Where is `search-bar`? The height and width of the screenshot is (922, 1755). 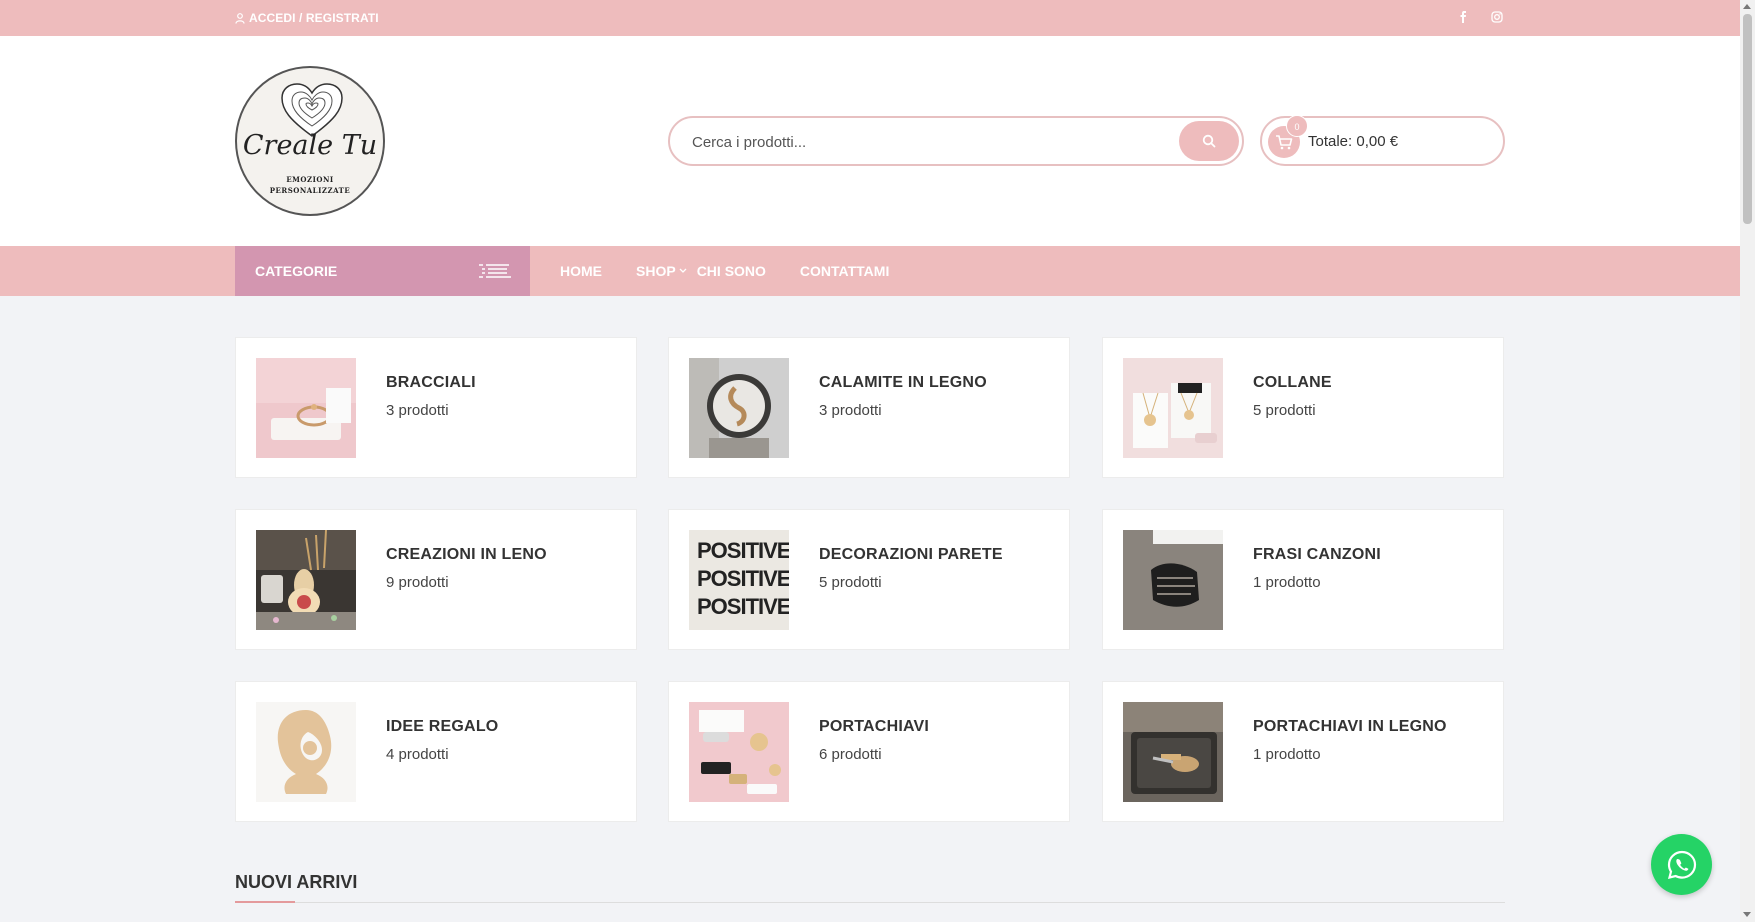 search-bar is located at coordinates (956, 141).